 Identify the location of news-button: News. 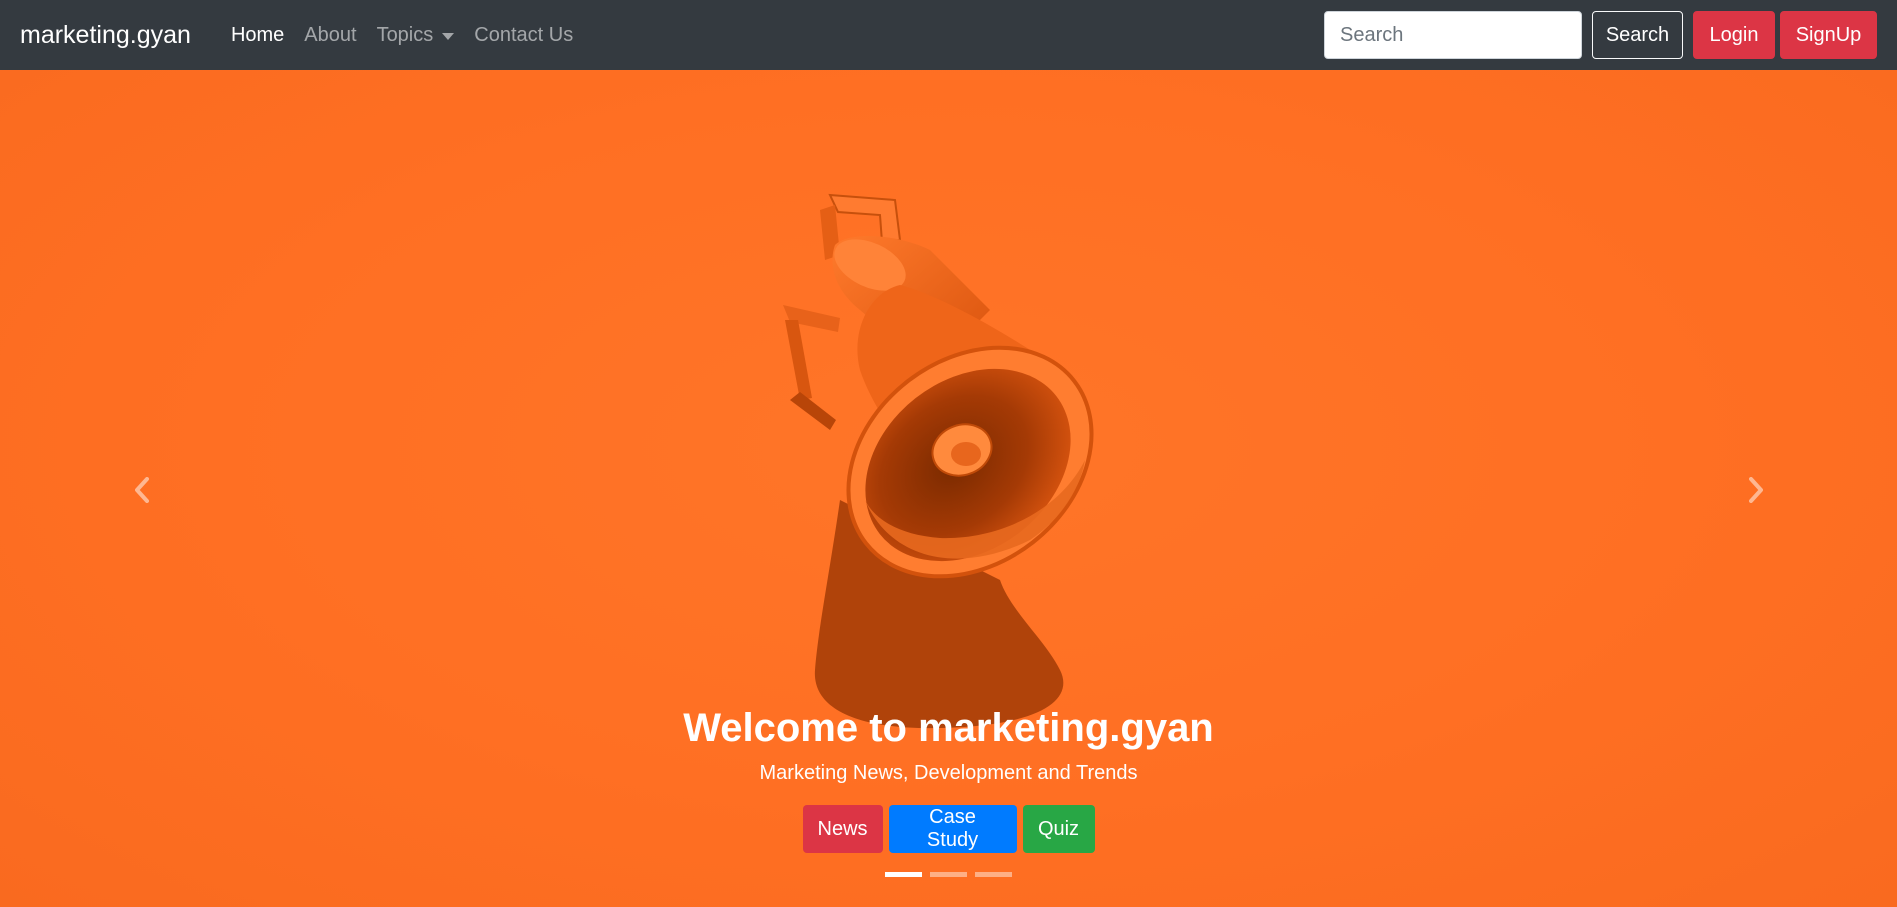
(842, 829).